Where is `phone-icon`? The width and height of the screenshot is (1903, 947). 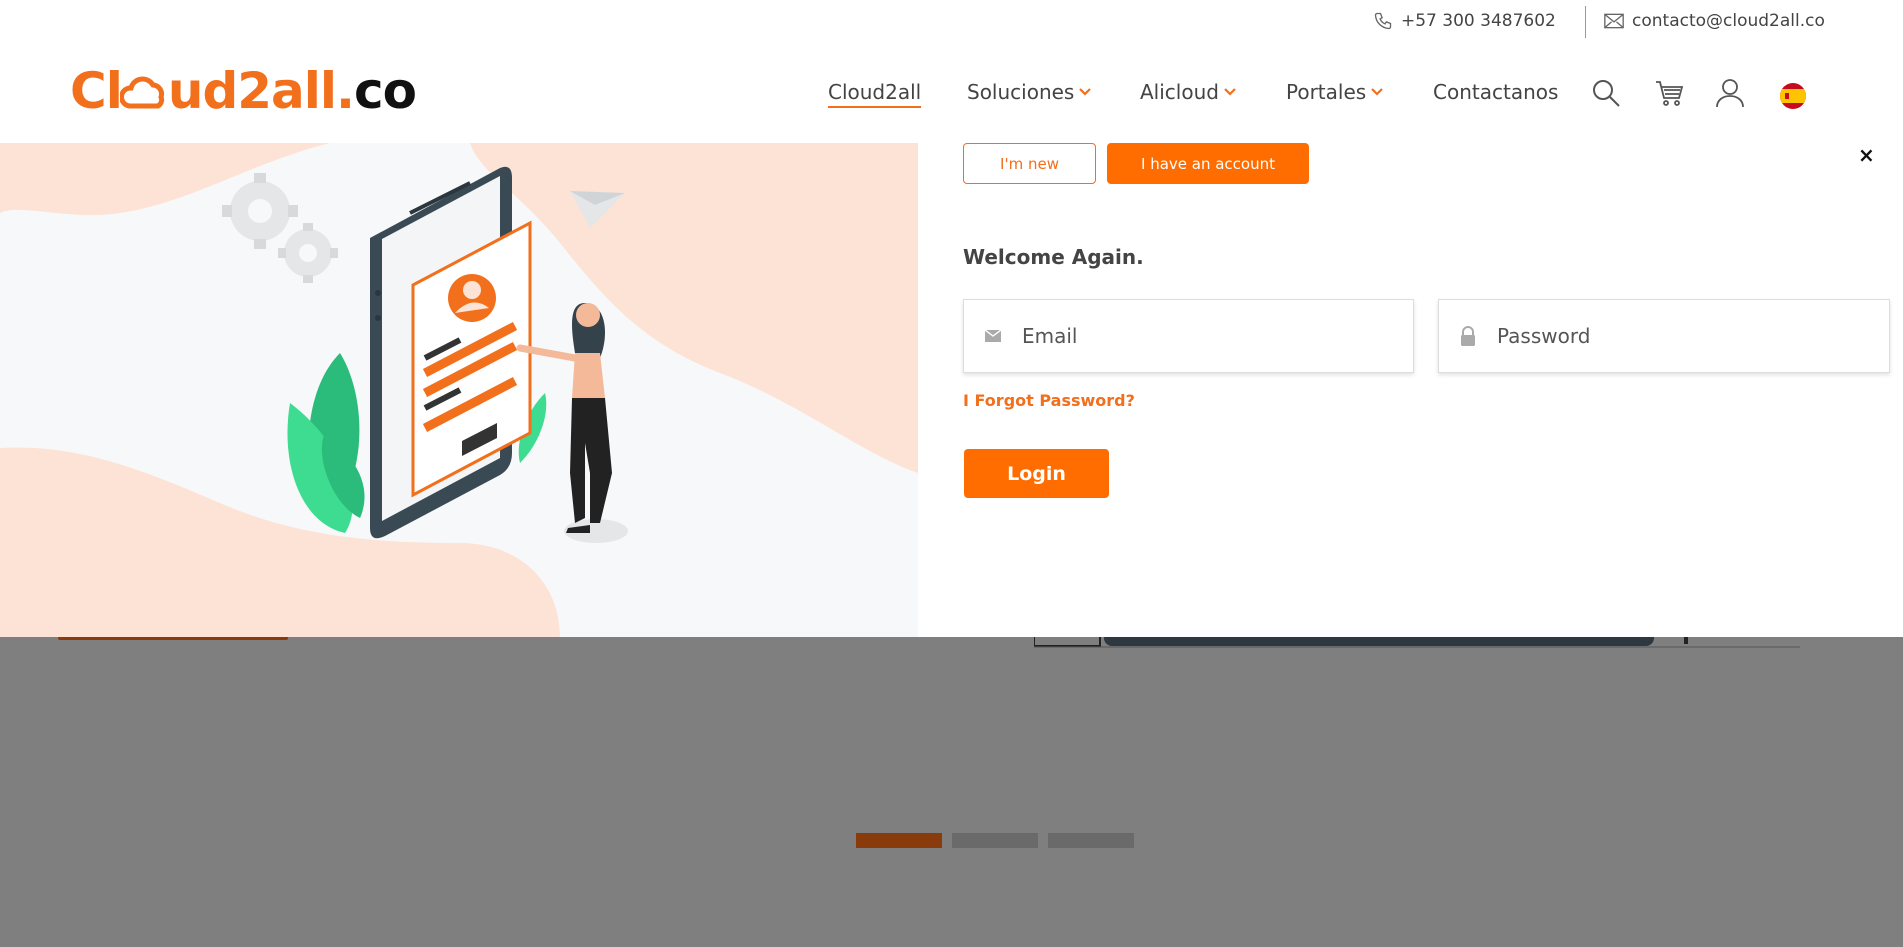 phone-icon is located at coordinates (1383, 21).